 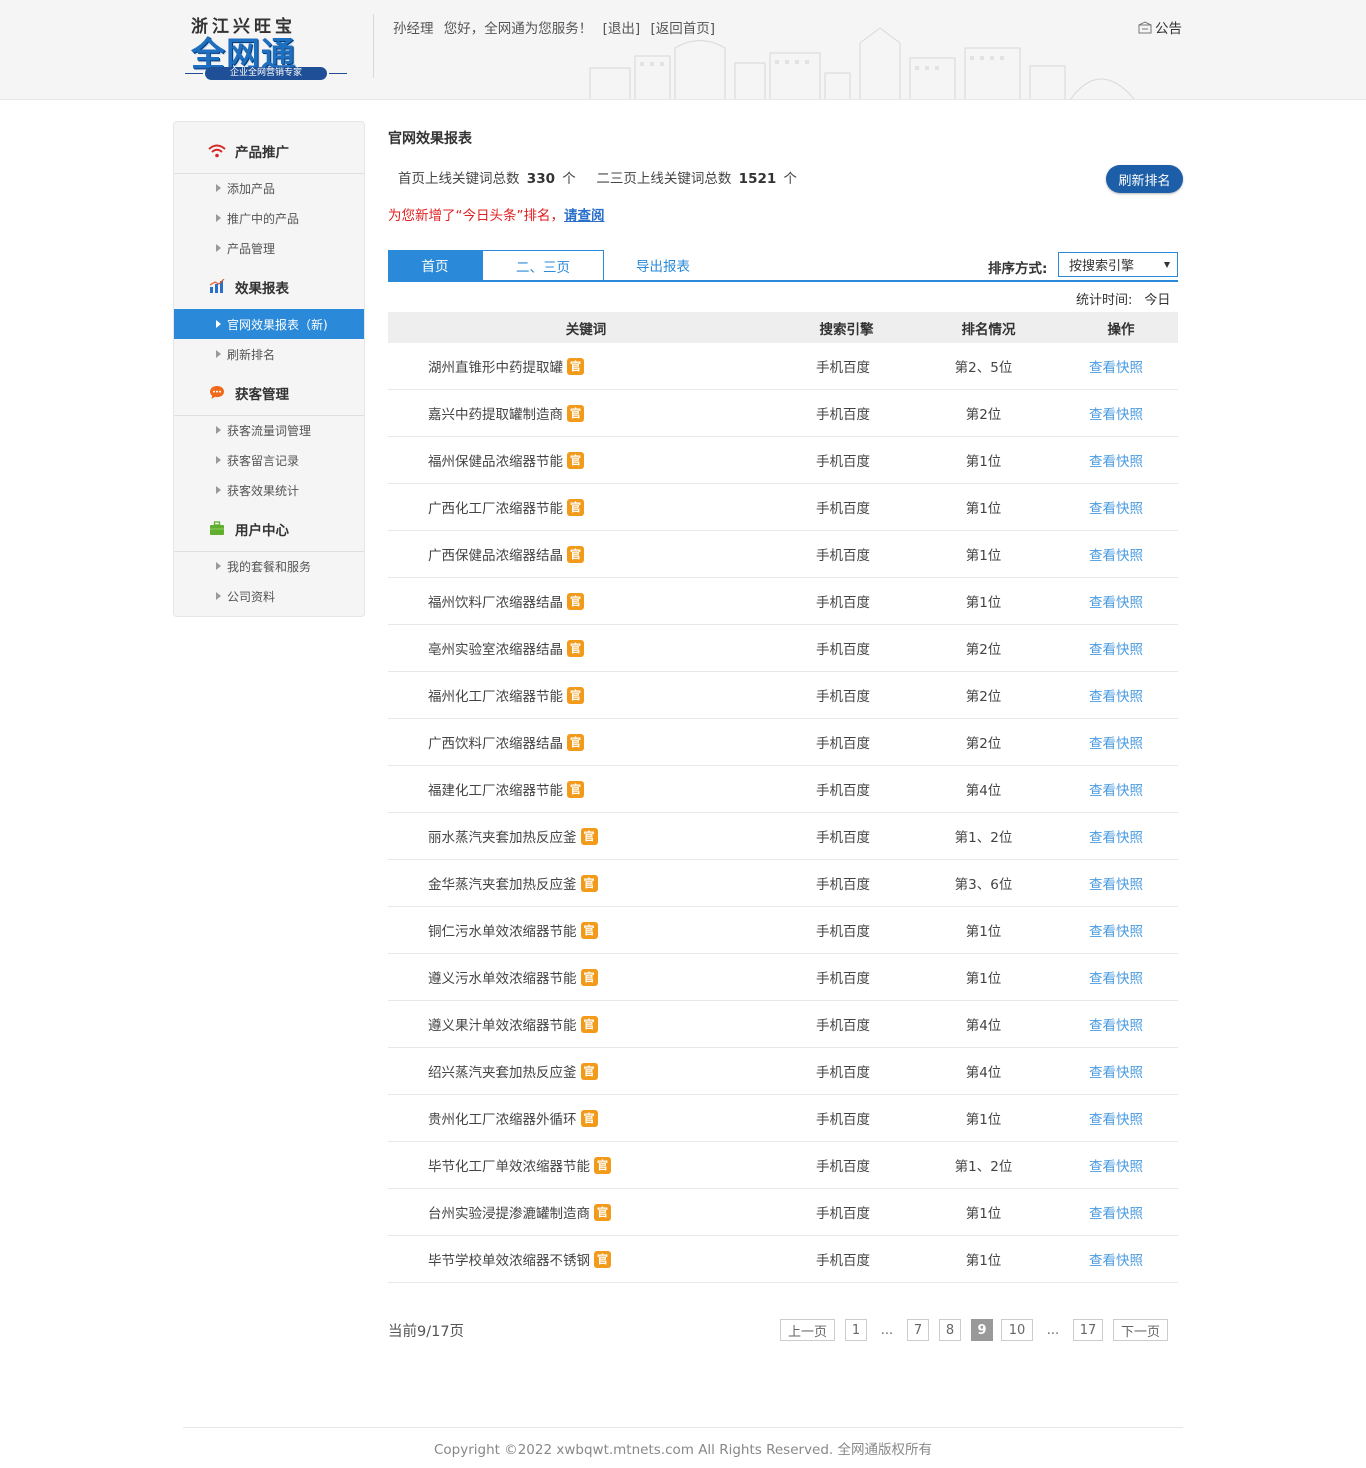 What do you see at coordinates (502, 1026) in the screenshot?
I see `keyword-text: 遵义果汁单效浓缩器节能` at bounding box center [502, 1026].